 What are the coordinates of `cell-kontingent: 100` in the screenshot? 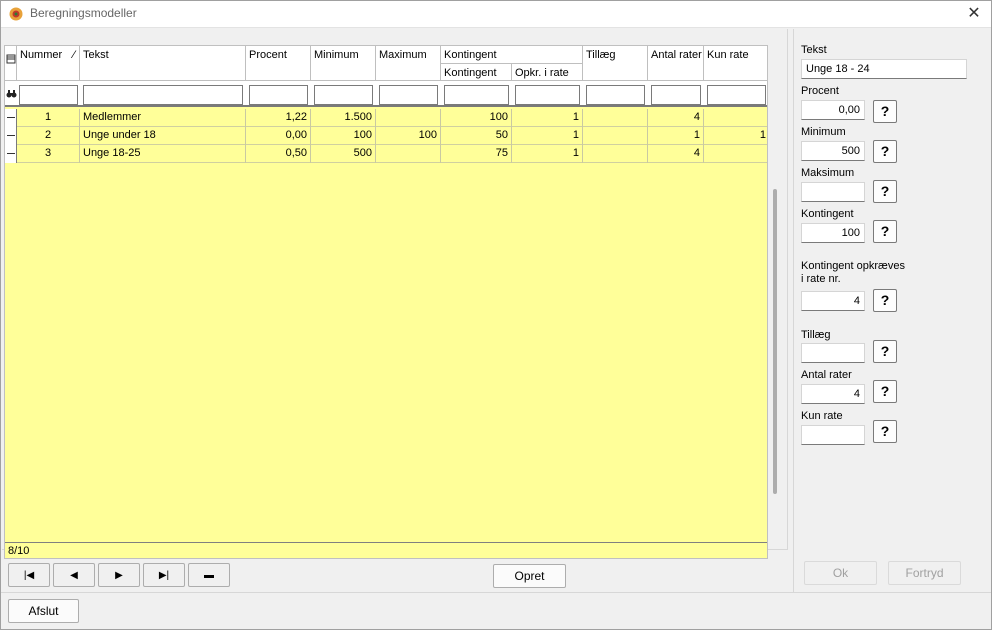 It's located at (476, 118).